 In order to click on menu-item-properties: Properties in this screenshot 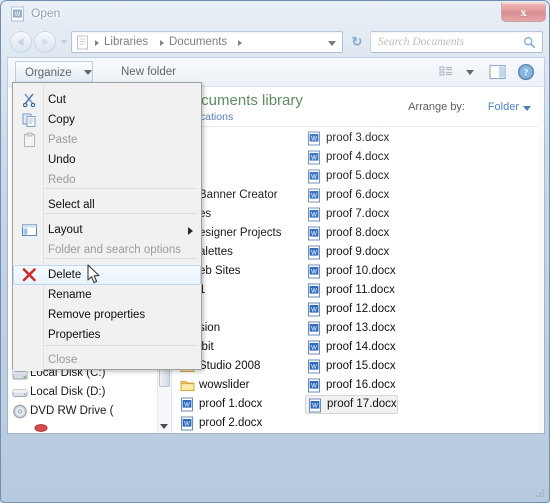, I will do `click(108, 335)`.